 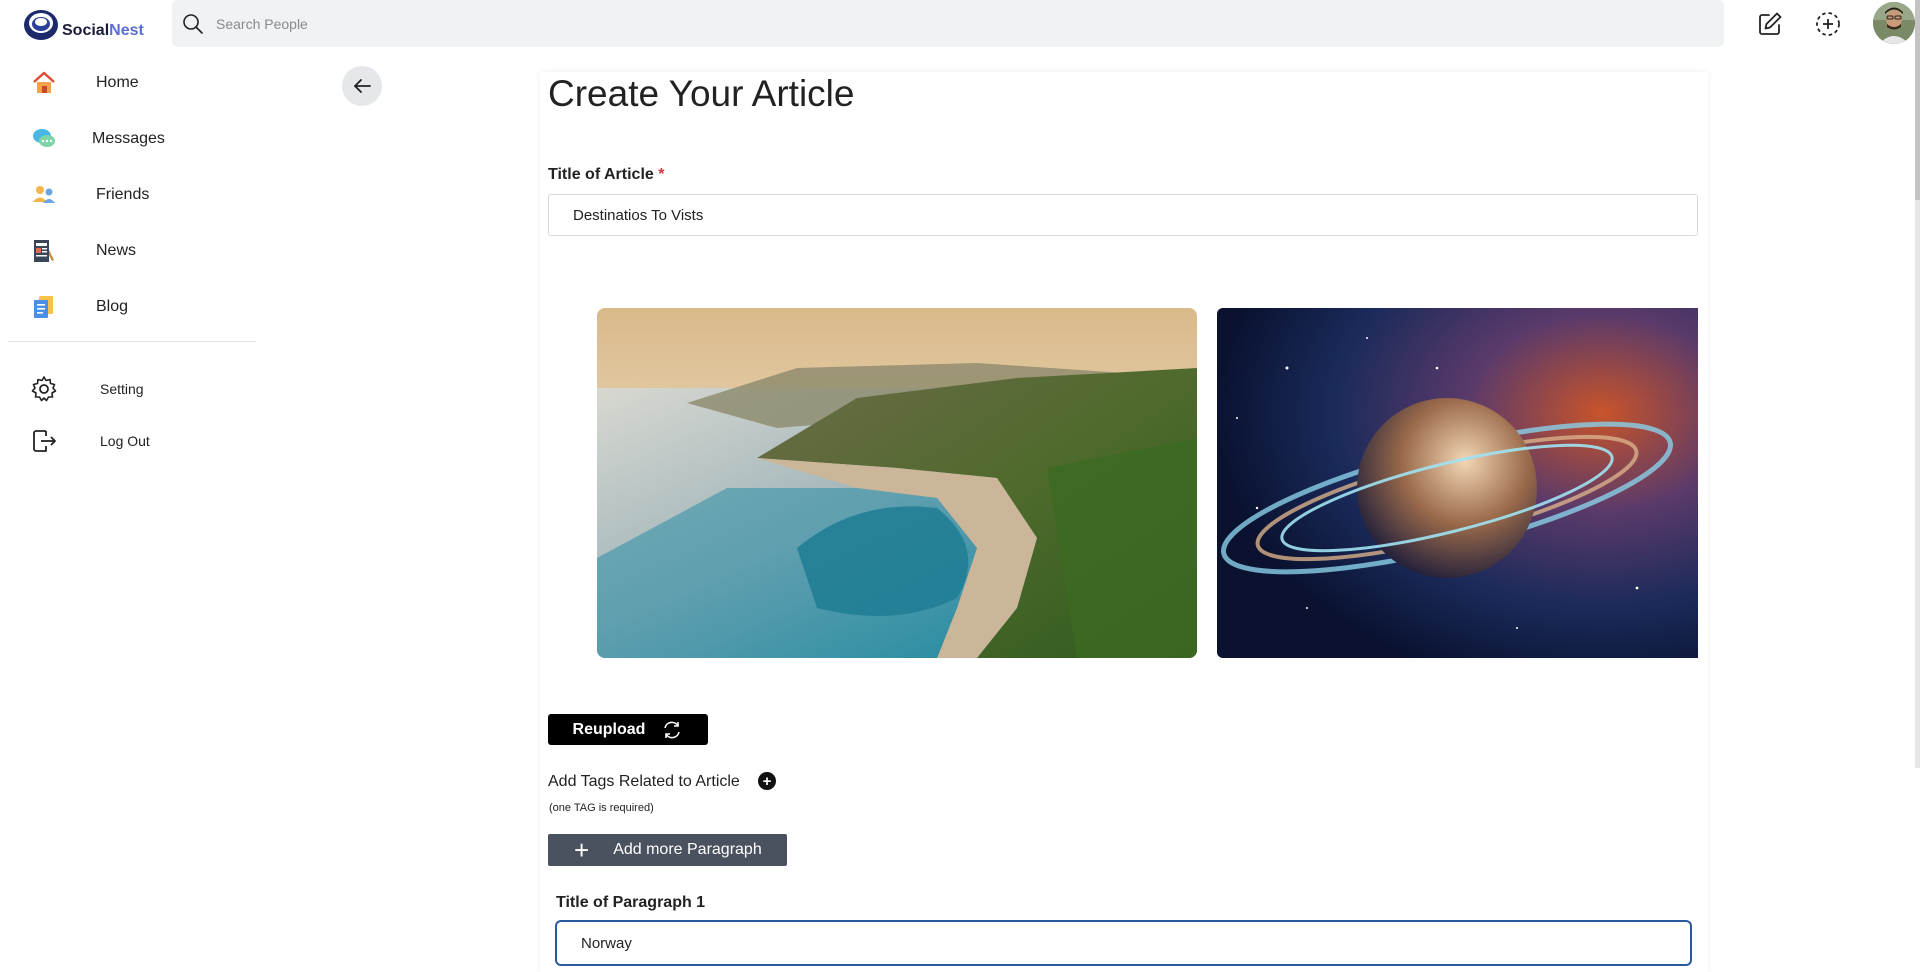 I want to click on logout-icon, so click(x=44, y=441).